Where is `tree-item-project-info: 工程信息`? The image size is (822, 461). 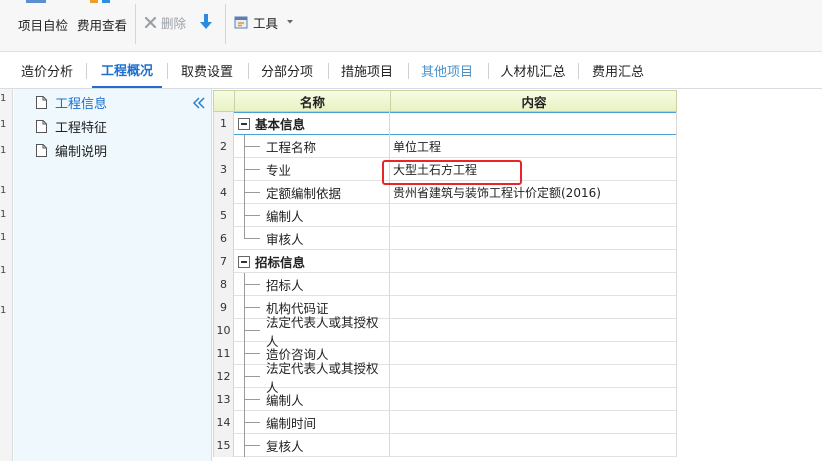 tree-item-project-info: 工程信息 is located at coordinates (71, 102).